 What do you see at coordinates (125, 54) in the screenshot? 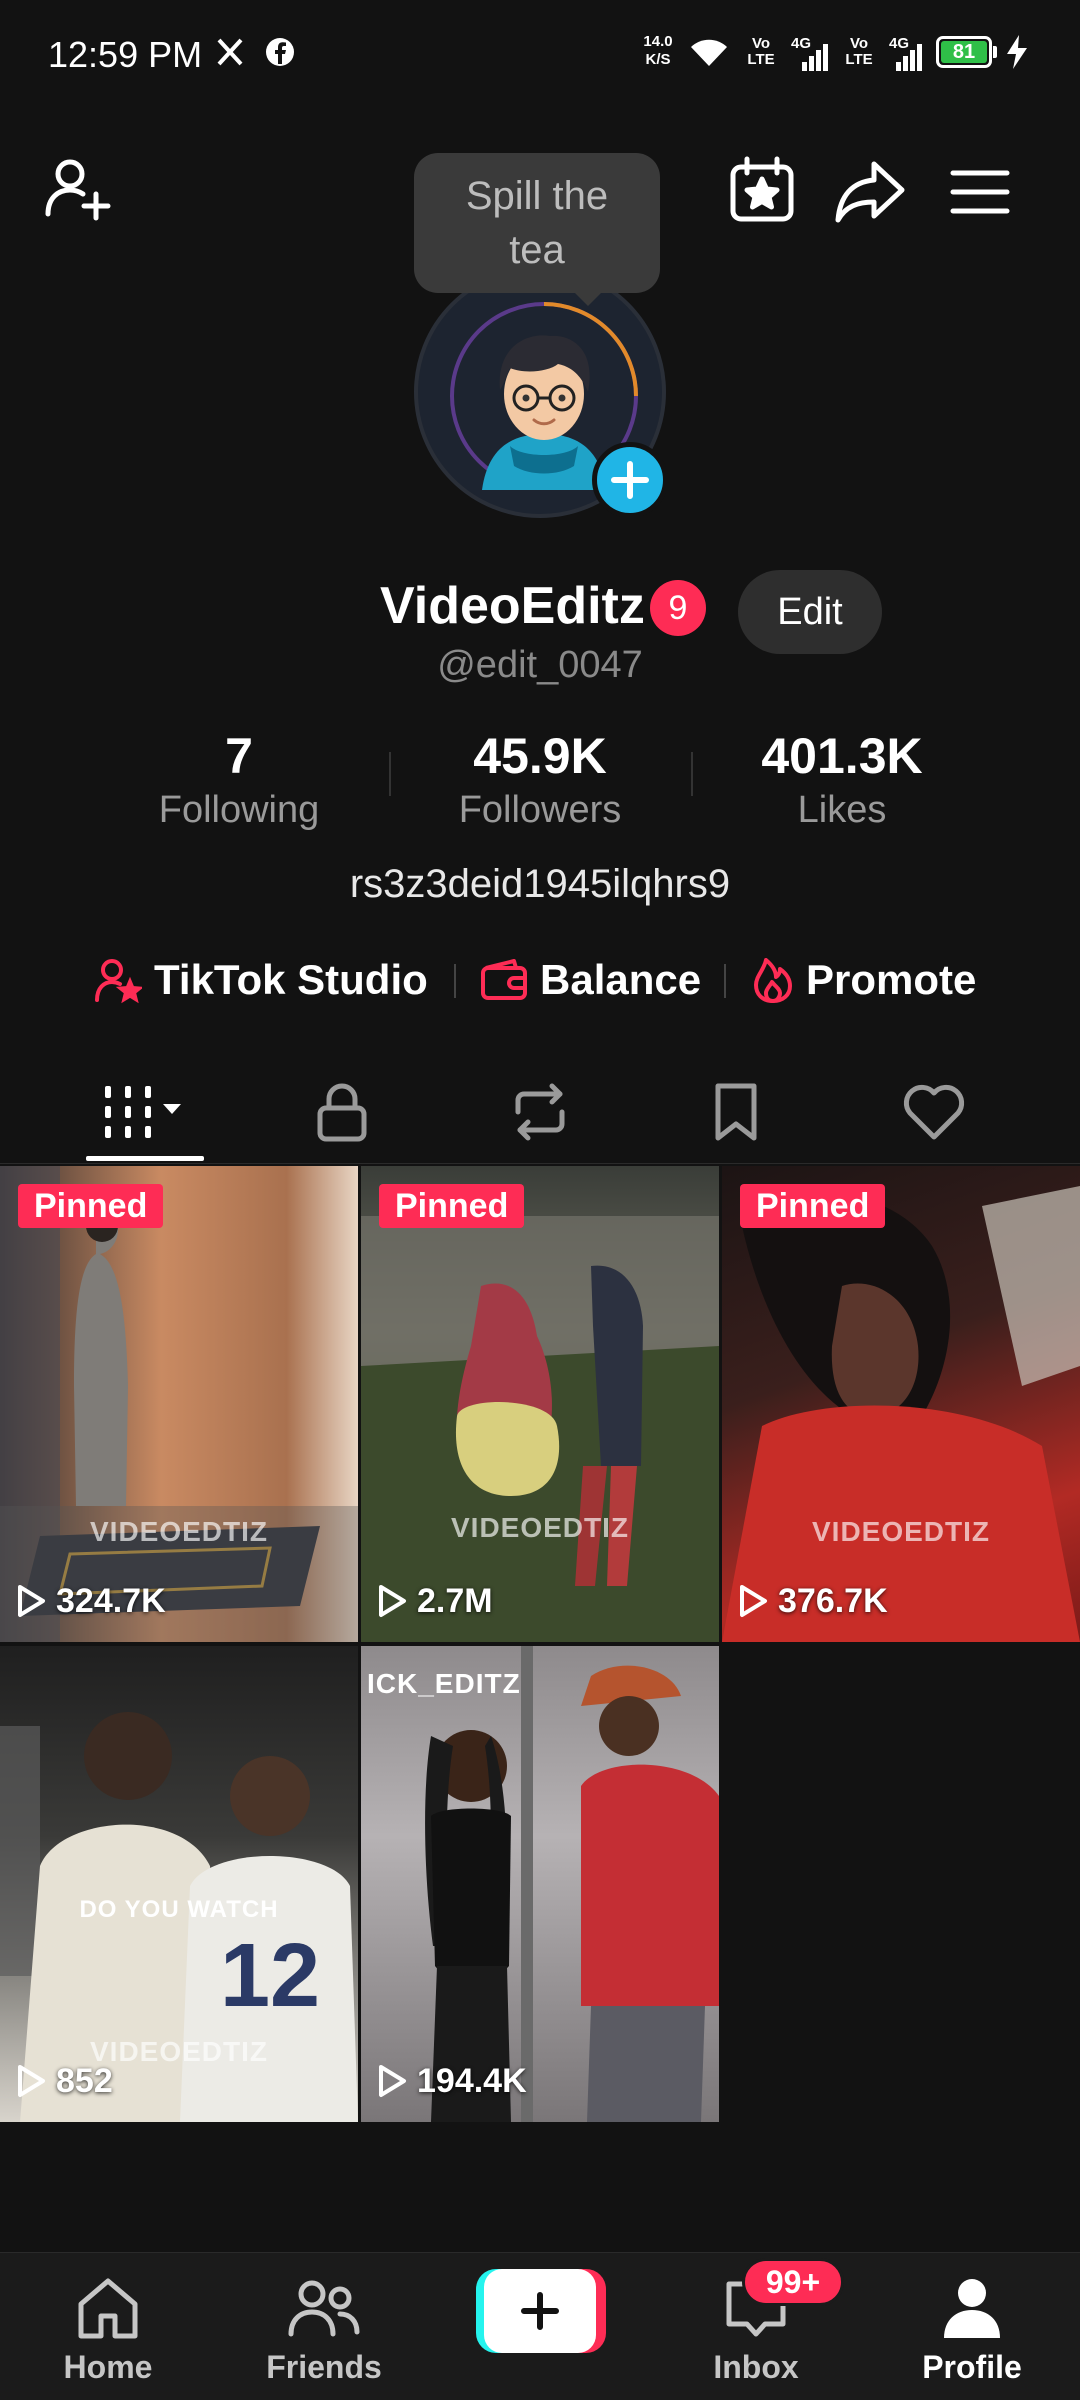
I see `status-time: 12:59 PM` at bounding box center [125, 54].